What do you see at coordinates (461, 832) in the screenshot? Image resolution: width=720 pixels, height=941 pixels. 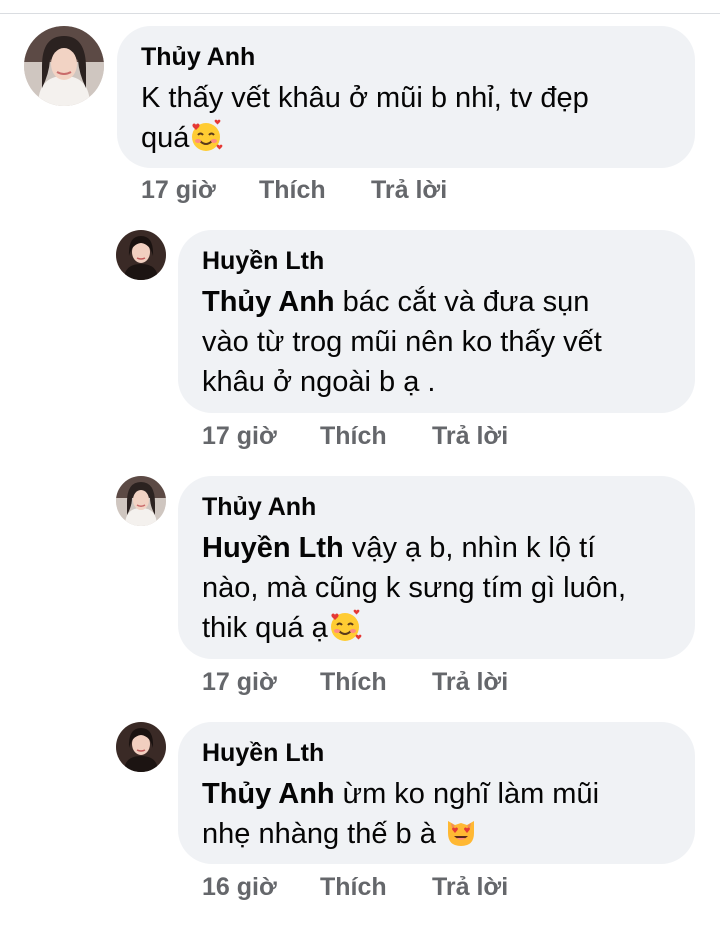 I see `smiling-cat-with-heart-eyes-icon` at bounding box center [461, 832].